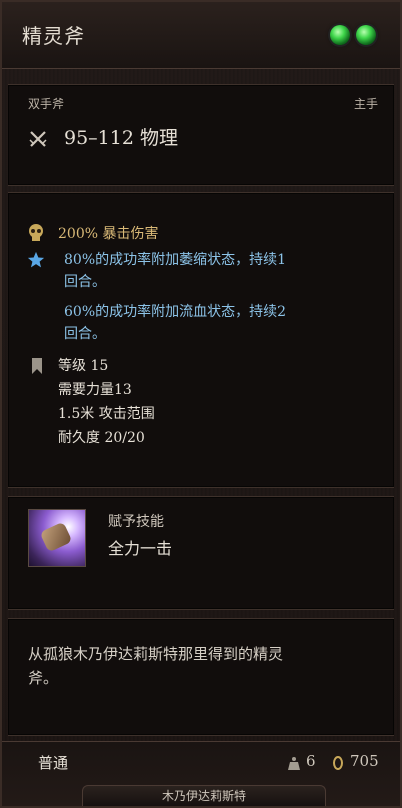 The image size is (402, 808). What do you see at coordinates (175, 312) in the screenshot?
I see `status-effect-line-3: 60%的成功率附加流血状态，持续2` at bounding box center [175, 312].